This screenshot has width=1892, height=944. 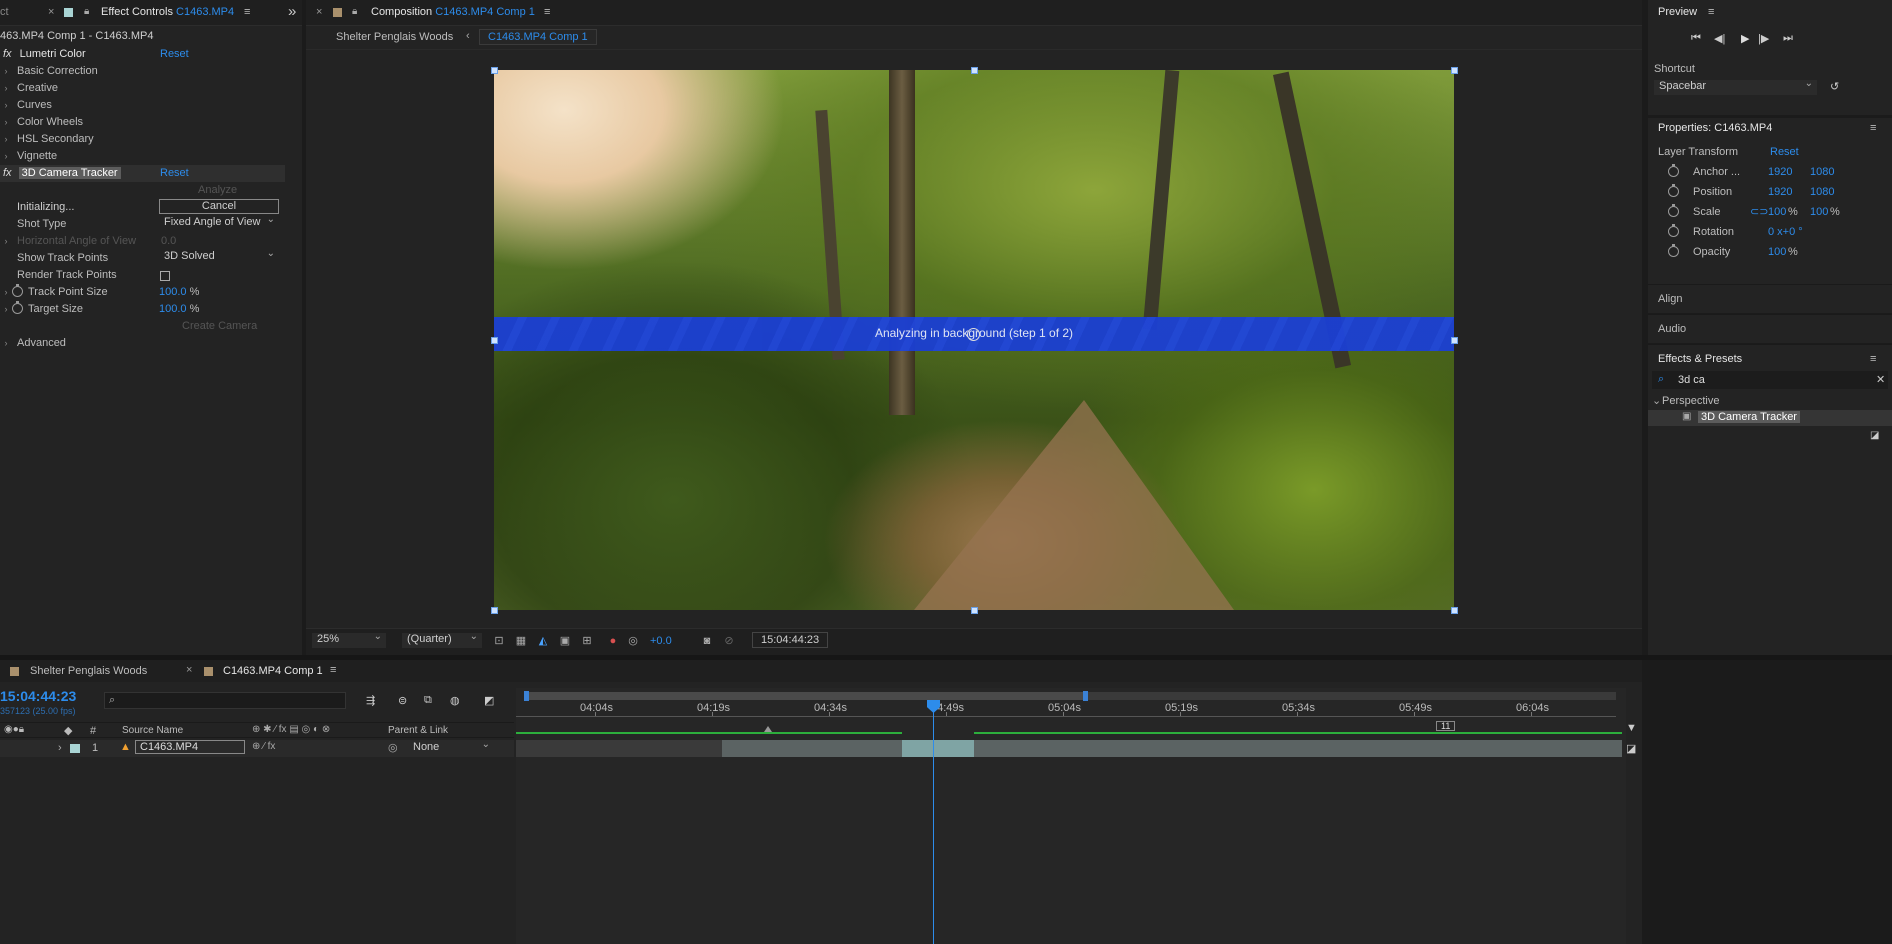 What do you see at coordinates (707, 641) in the screenshot?
I see `camera-snapshot-icon: ◙` at bounding box center [707, 641].